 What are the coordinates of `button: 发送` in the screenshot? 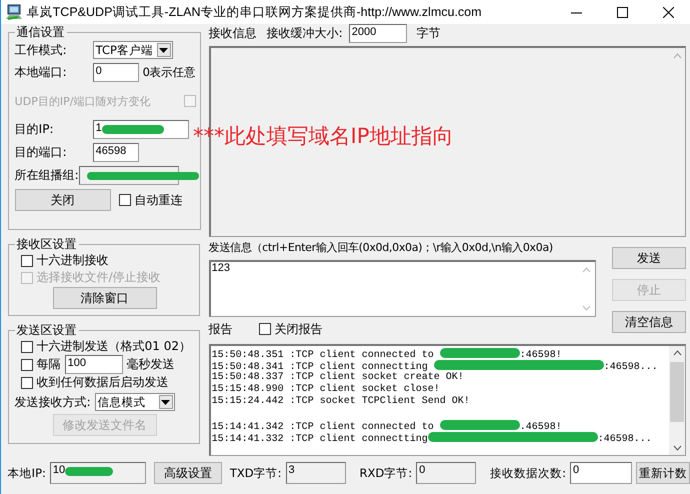 It's located at (649, 258).